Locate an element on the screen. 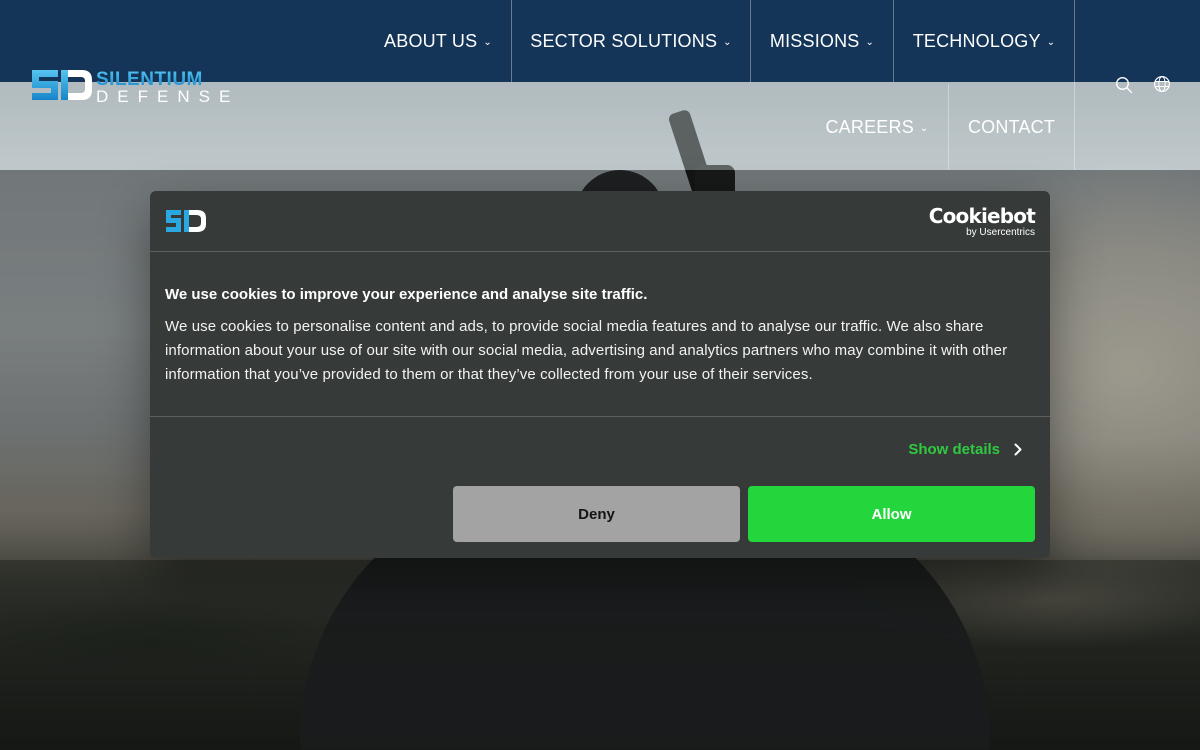 This screenshot has height=750, width=1200. nav-missions-label: MISSIONS is located at coordinates (814, 40).